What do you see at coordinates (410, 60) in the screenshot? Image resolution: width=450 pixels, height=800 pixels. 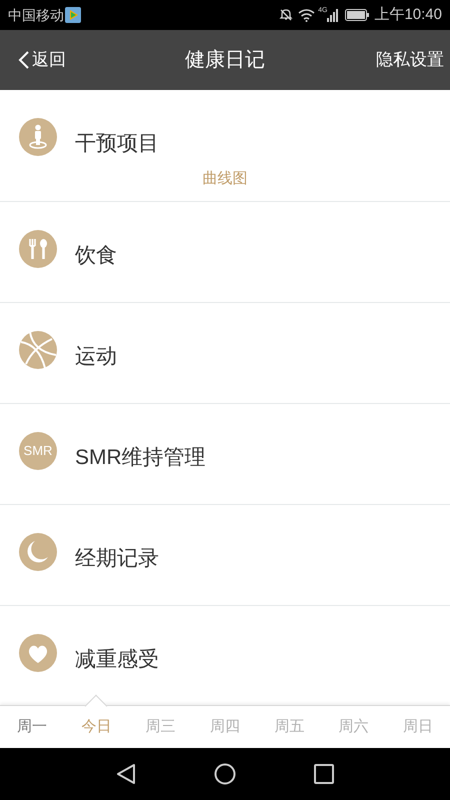 I see `privacy-settings-button: 隐私设置` at bounding box center [410, 60].